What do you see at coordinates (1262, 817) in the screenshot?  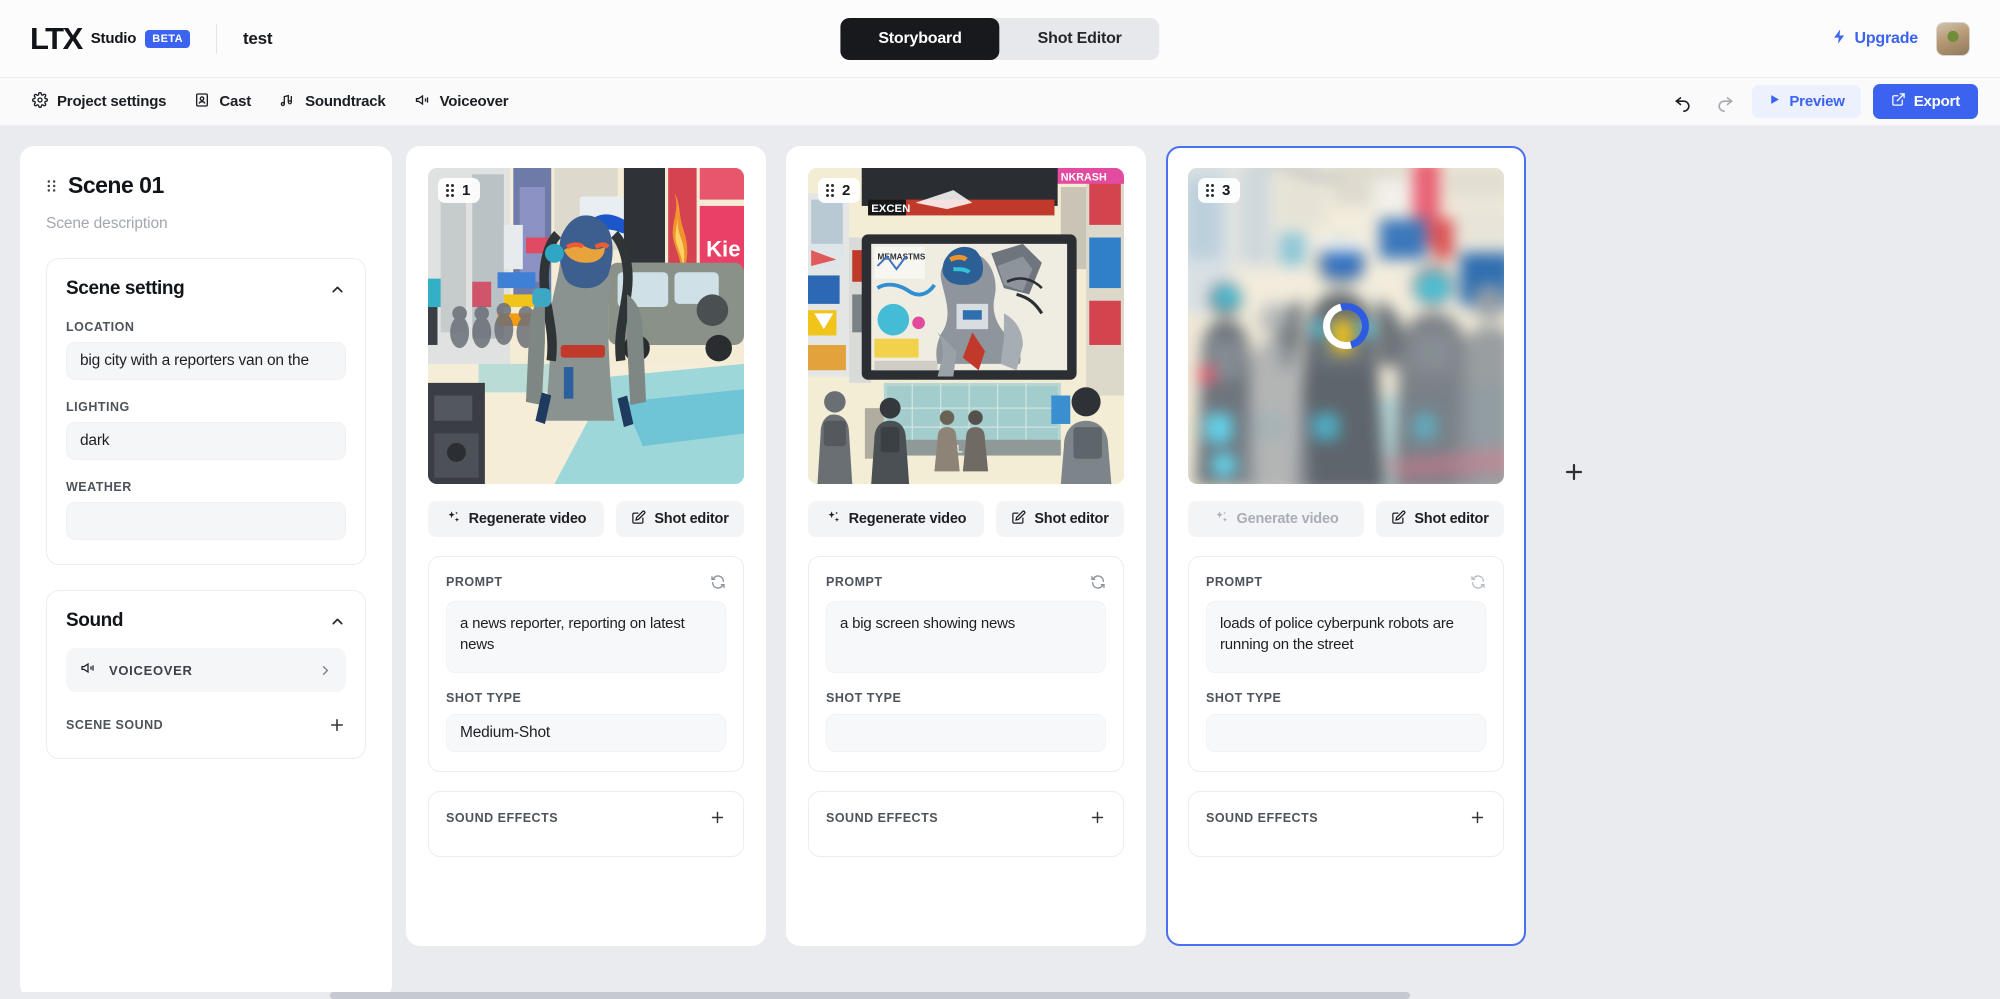 I see `sound-effects-label: SOUND EFFECTS` at bounding box center [1262, 817].